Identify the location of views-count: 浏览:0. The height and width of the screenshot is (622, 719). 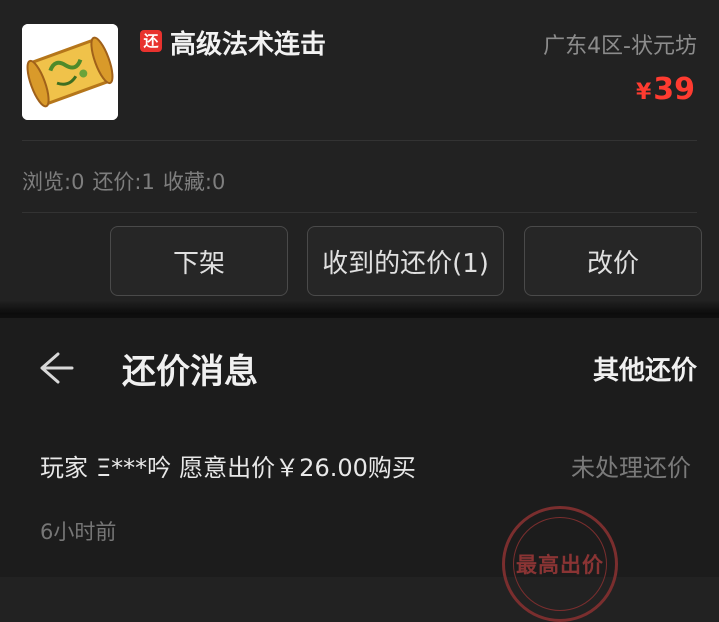
(53, 182).